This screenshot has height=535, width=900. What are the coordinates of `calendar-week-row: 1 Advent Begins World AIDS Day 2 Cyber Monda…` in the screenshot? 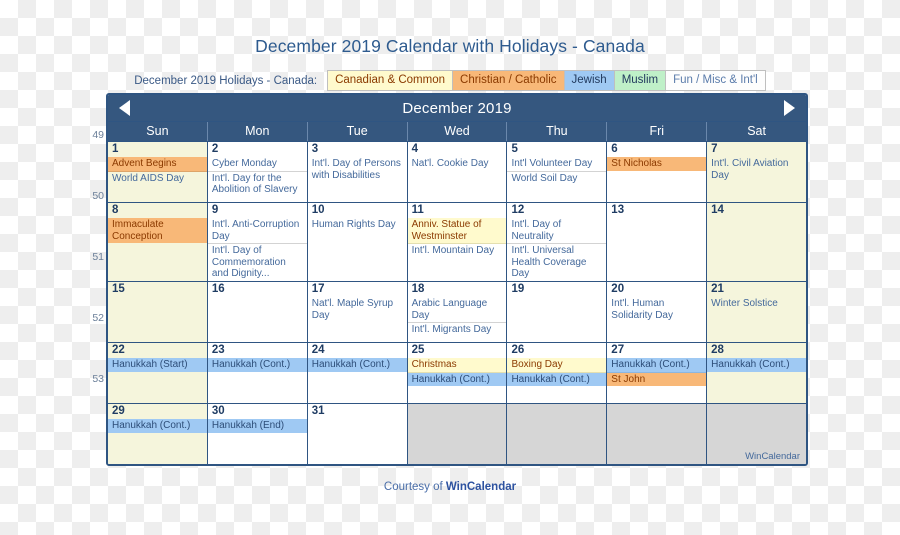 It's located at (457, 171).